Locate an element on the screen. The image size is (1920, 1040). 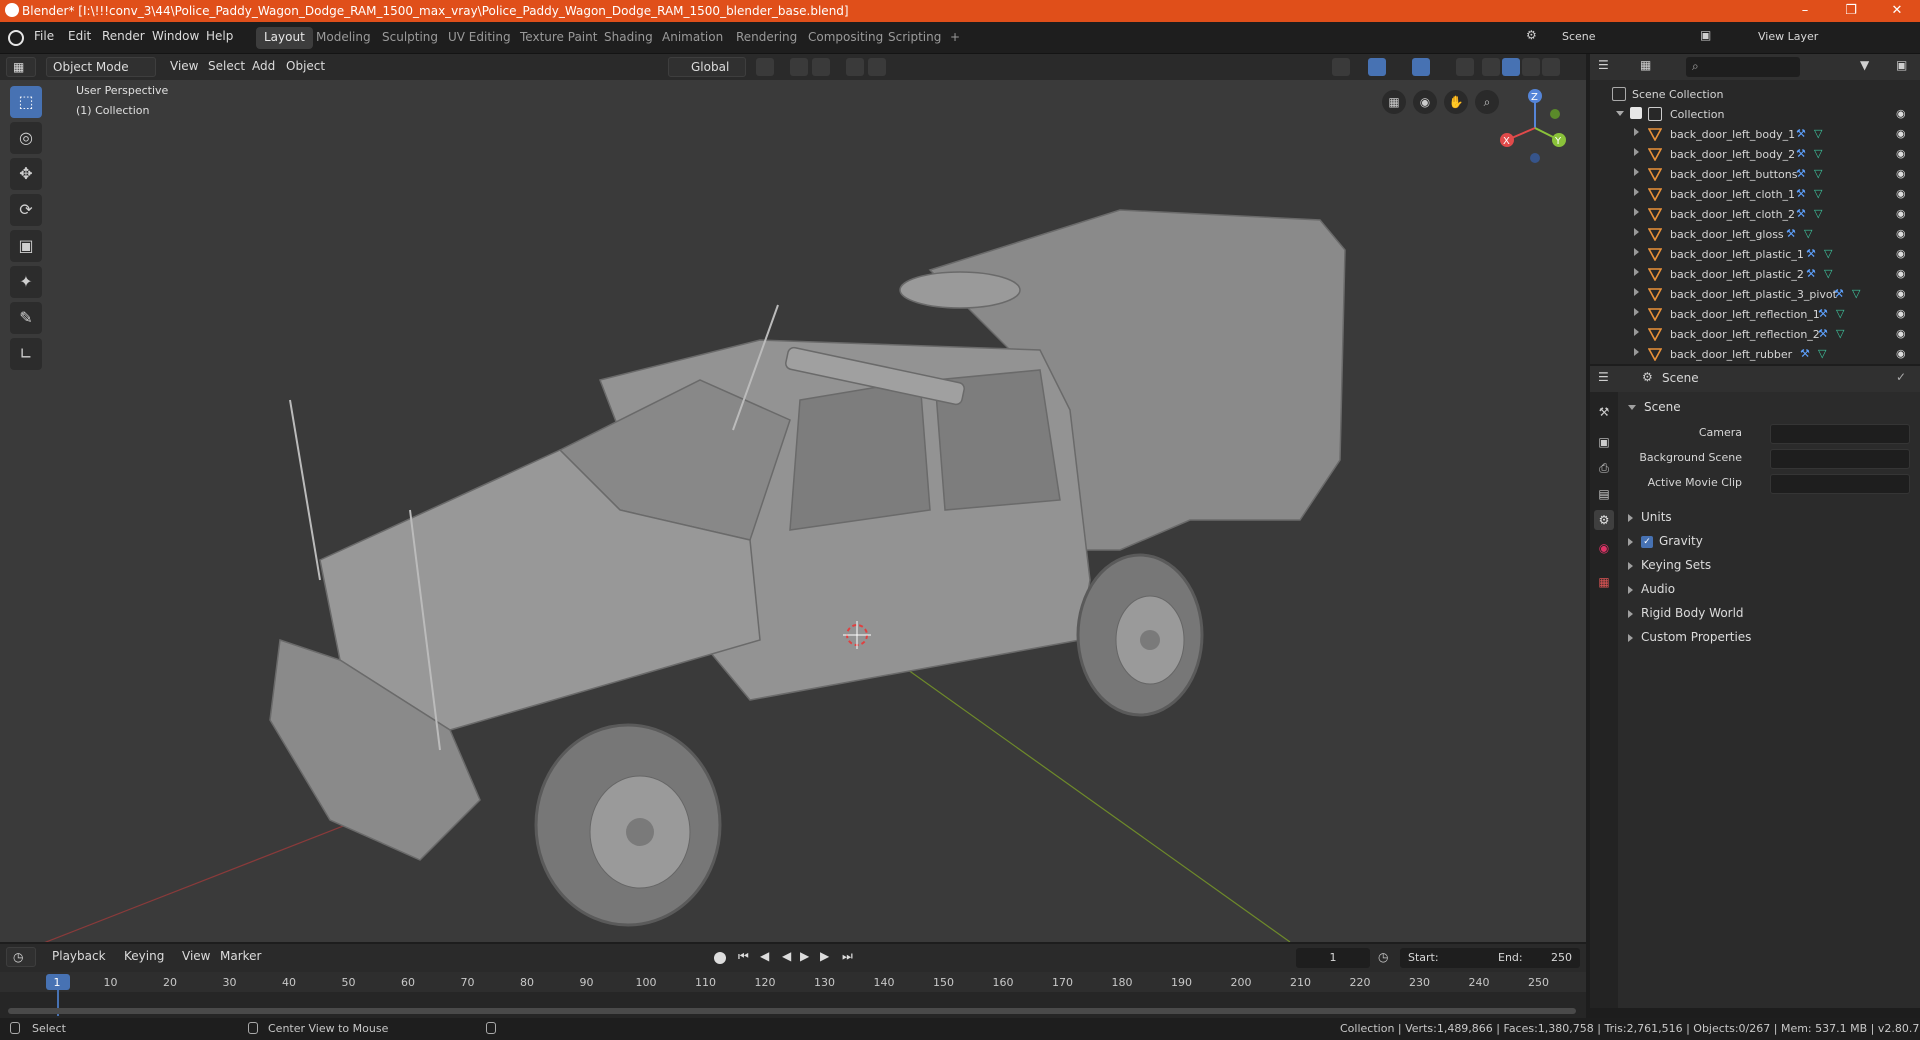
current-frame-field: 1 is located at coordinates (1333, 958).